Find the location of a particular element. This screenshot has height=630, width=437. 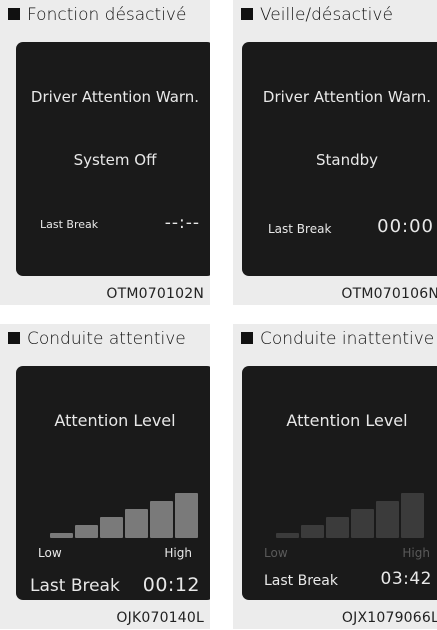

system-state: Standby is located at coordinates (347, 160).